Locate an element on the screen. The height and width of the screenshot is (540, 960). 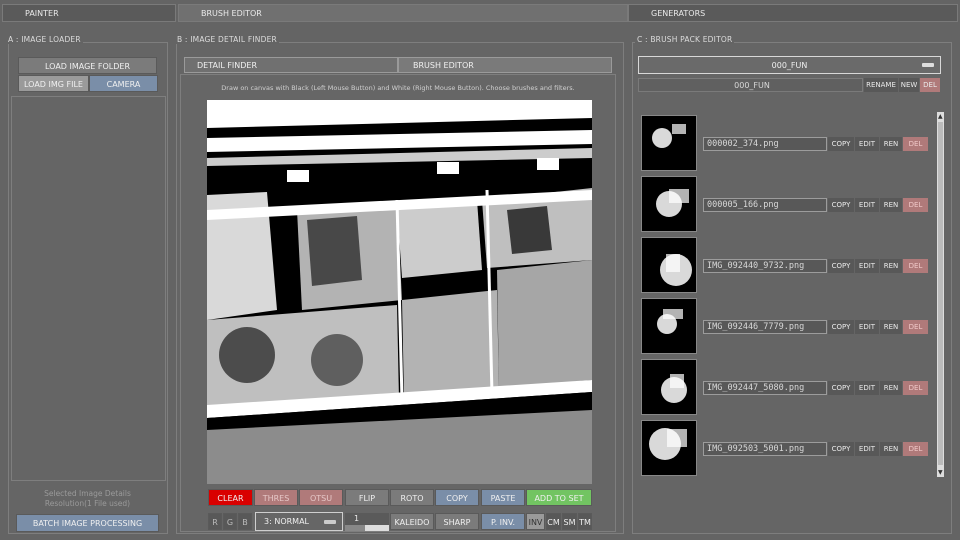
load-image-folder-button: LOAD IMAGE FOLDER is located at coordinates (87, 65).